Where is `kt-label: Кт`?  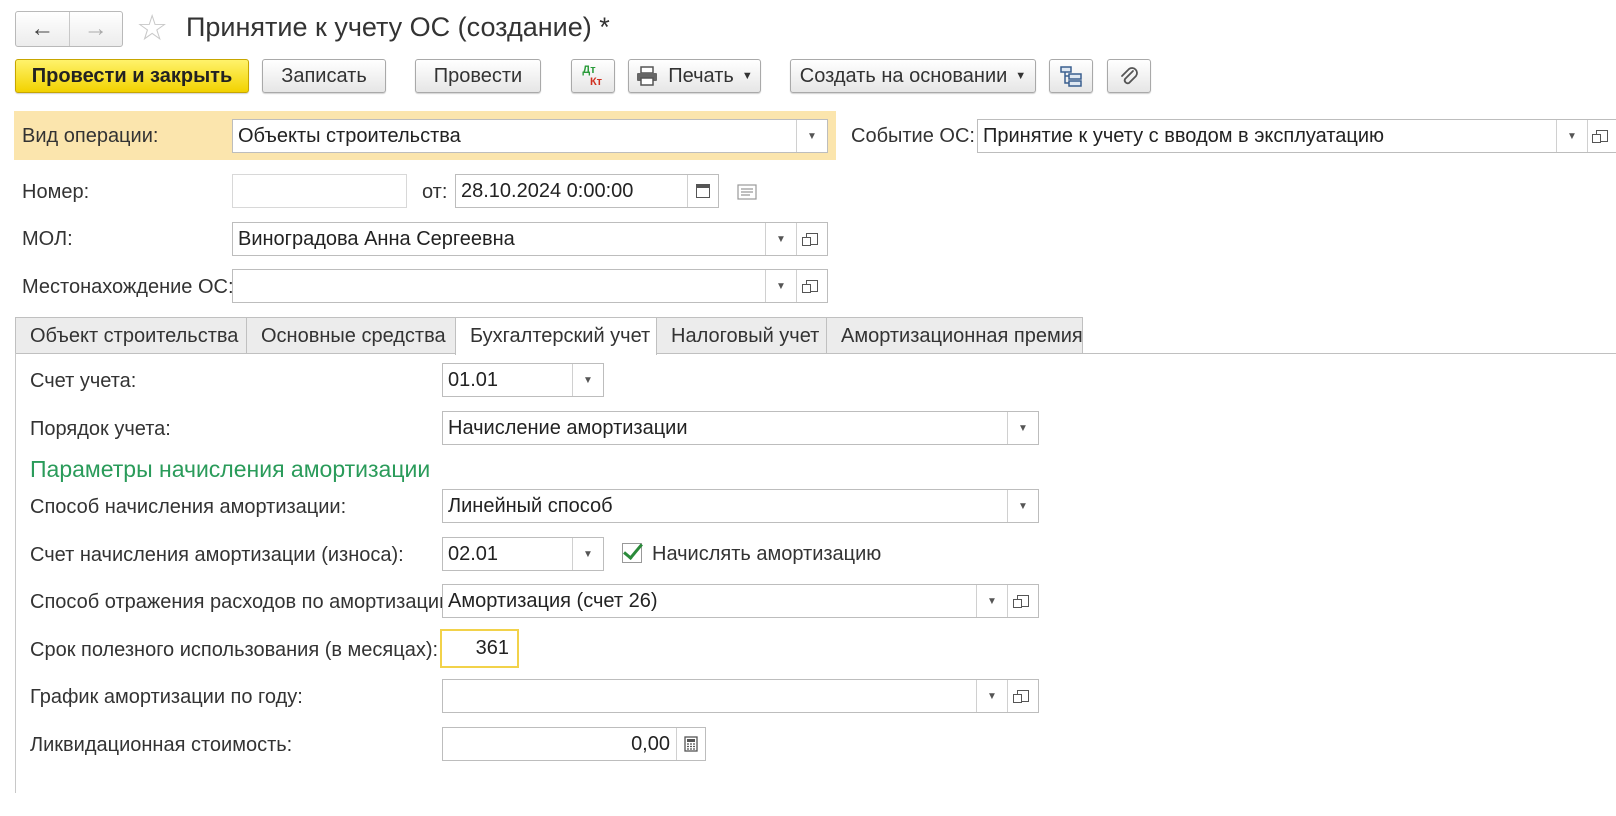
kt-label: Кт is located at coordinates (596, 82).